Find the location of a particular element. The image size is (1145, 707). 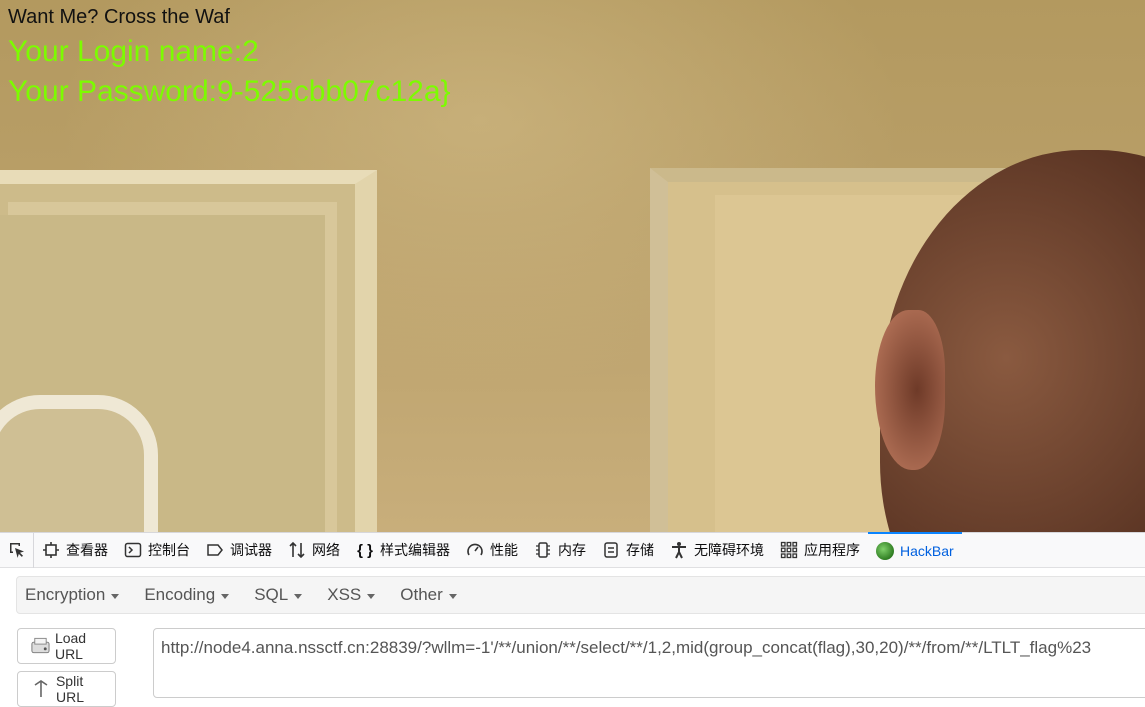

tab-label: 网络 is located at coordinates (326, 550).